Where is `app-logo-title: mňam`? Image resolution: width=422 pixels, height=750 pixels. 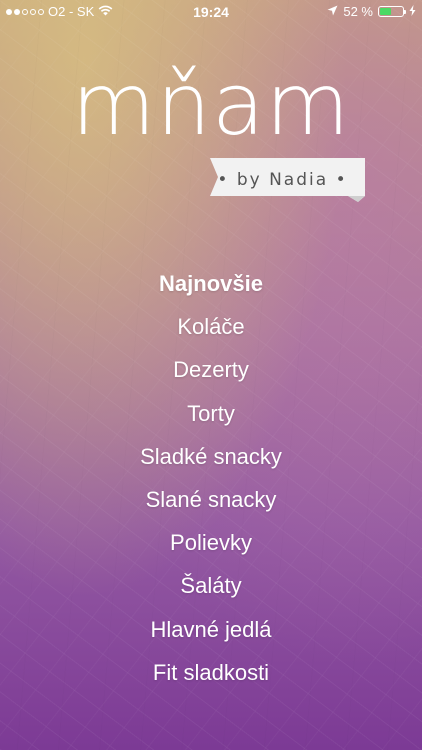 app-logo-title: mňam is located at coordinates (211, 105).